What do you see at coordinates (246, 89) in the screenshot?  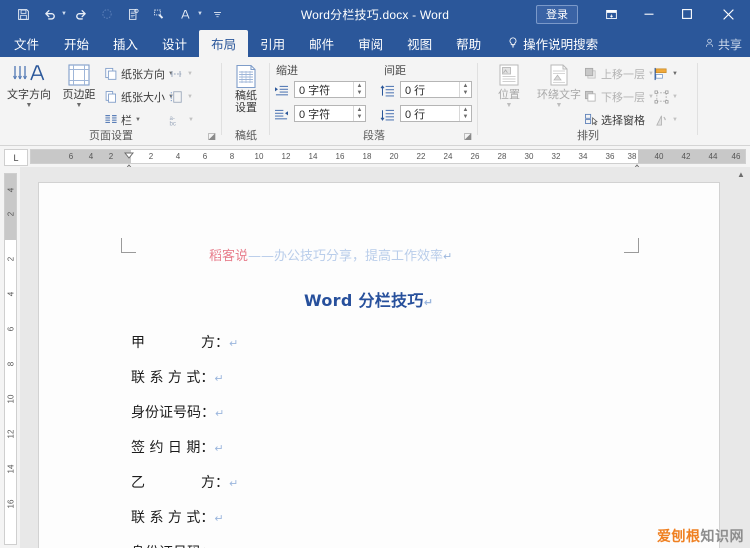 I see `manuscript-settings-button: 稿纸 设置` at bounding box center [246, 89].